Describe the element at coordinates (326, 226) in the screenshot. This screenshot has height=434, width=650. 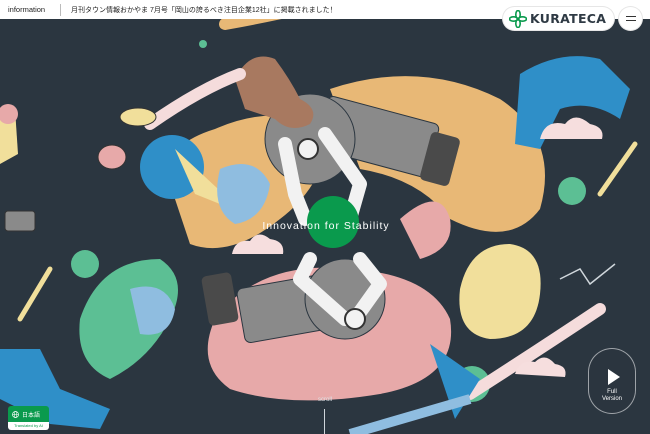
I see `hero-tagline: Innovation for Stability` at that location.